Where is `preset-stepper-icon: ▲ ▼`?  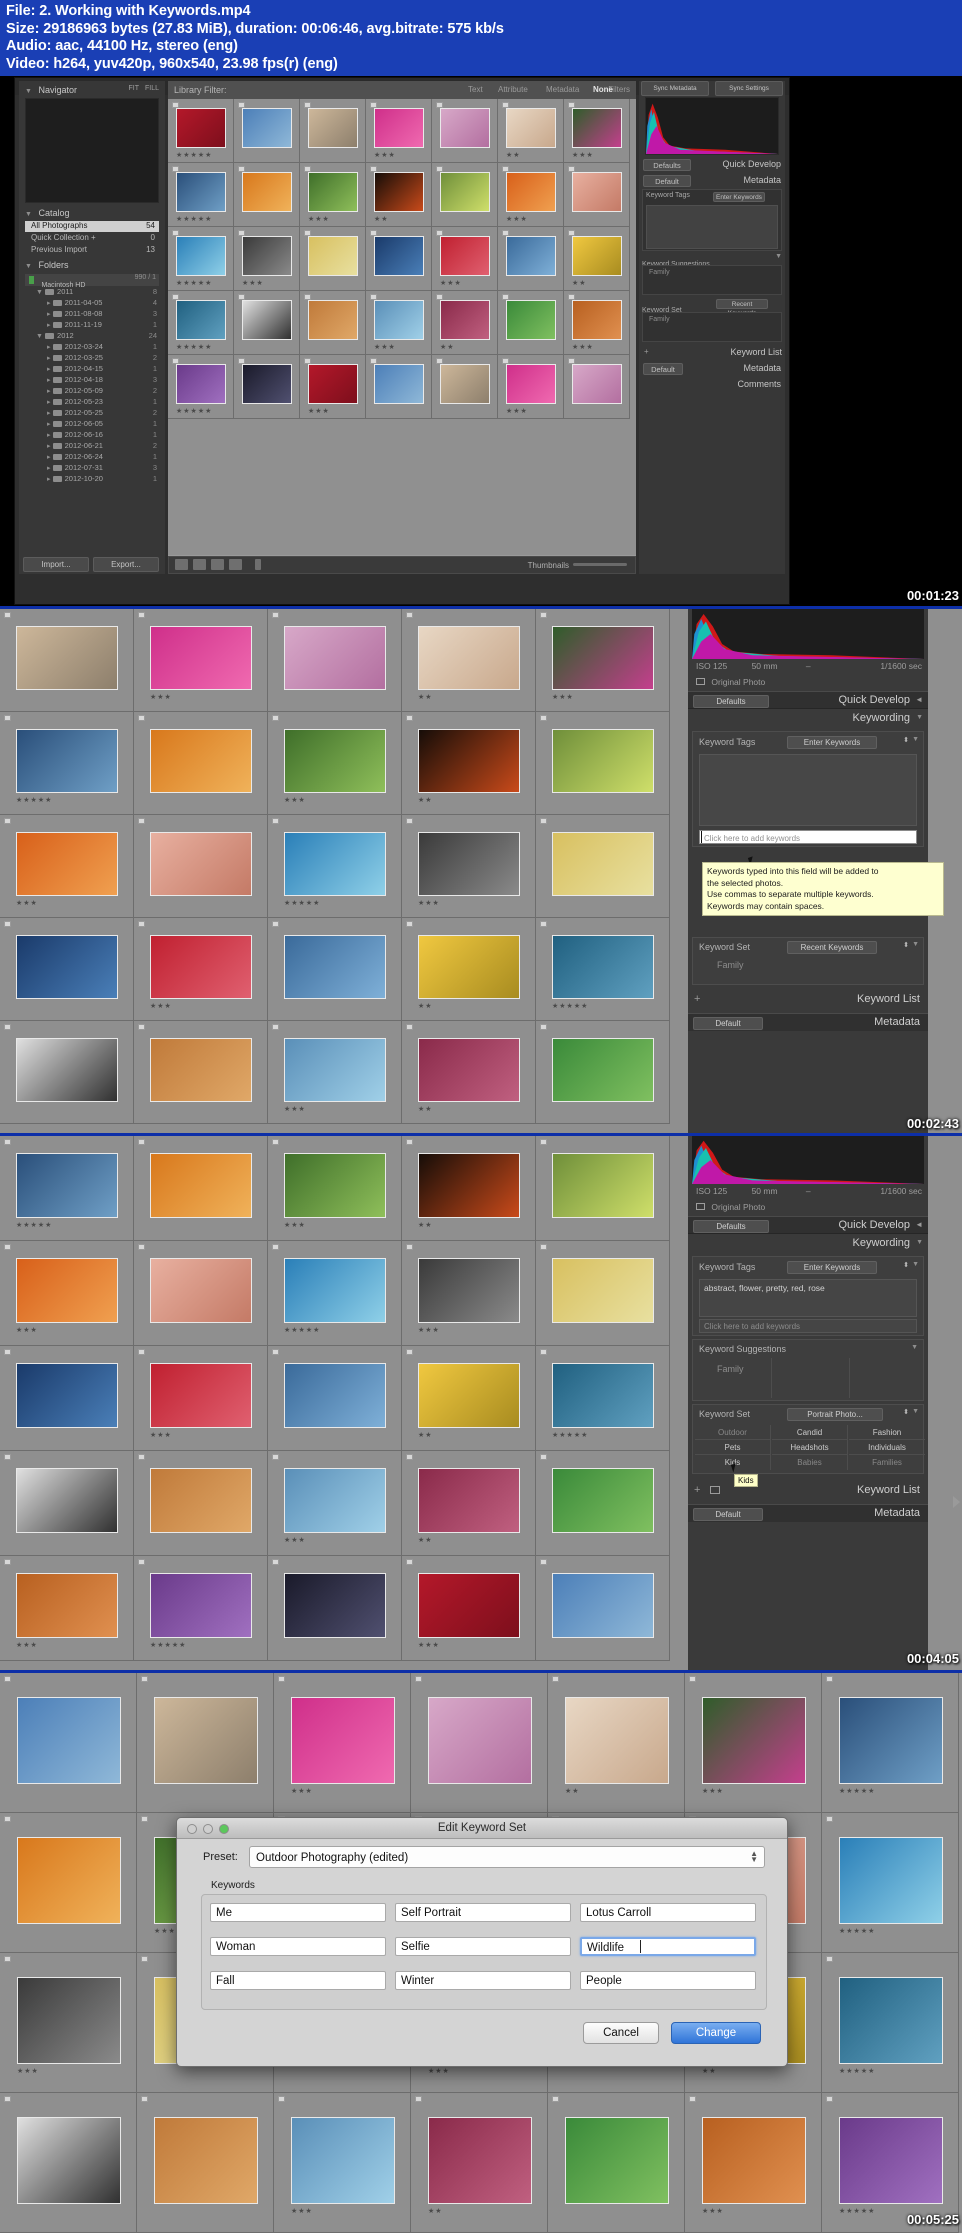
preset-stepper-icon: ▲ ▼ is located at coordinates (754, 1857).